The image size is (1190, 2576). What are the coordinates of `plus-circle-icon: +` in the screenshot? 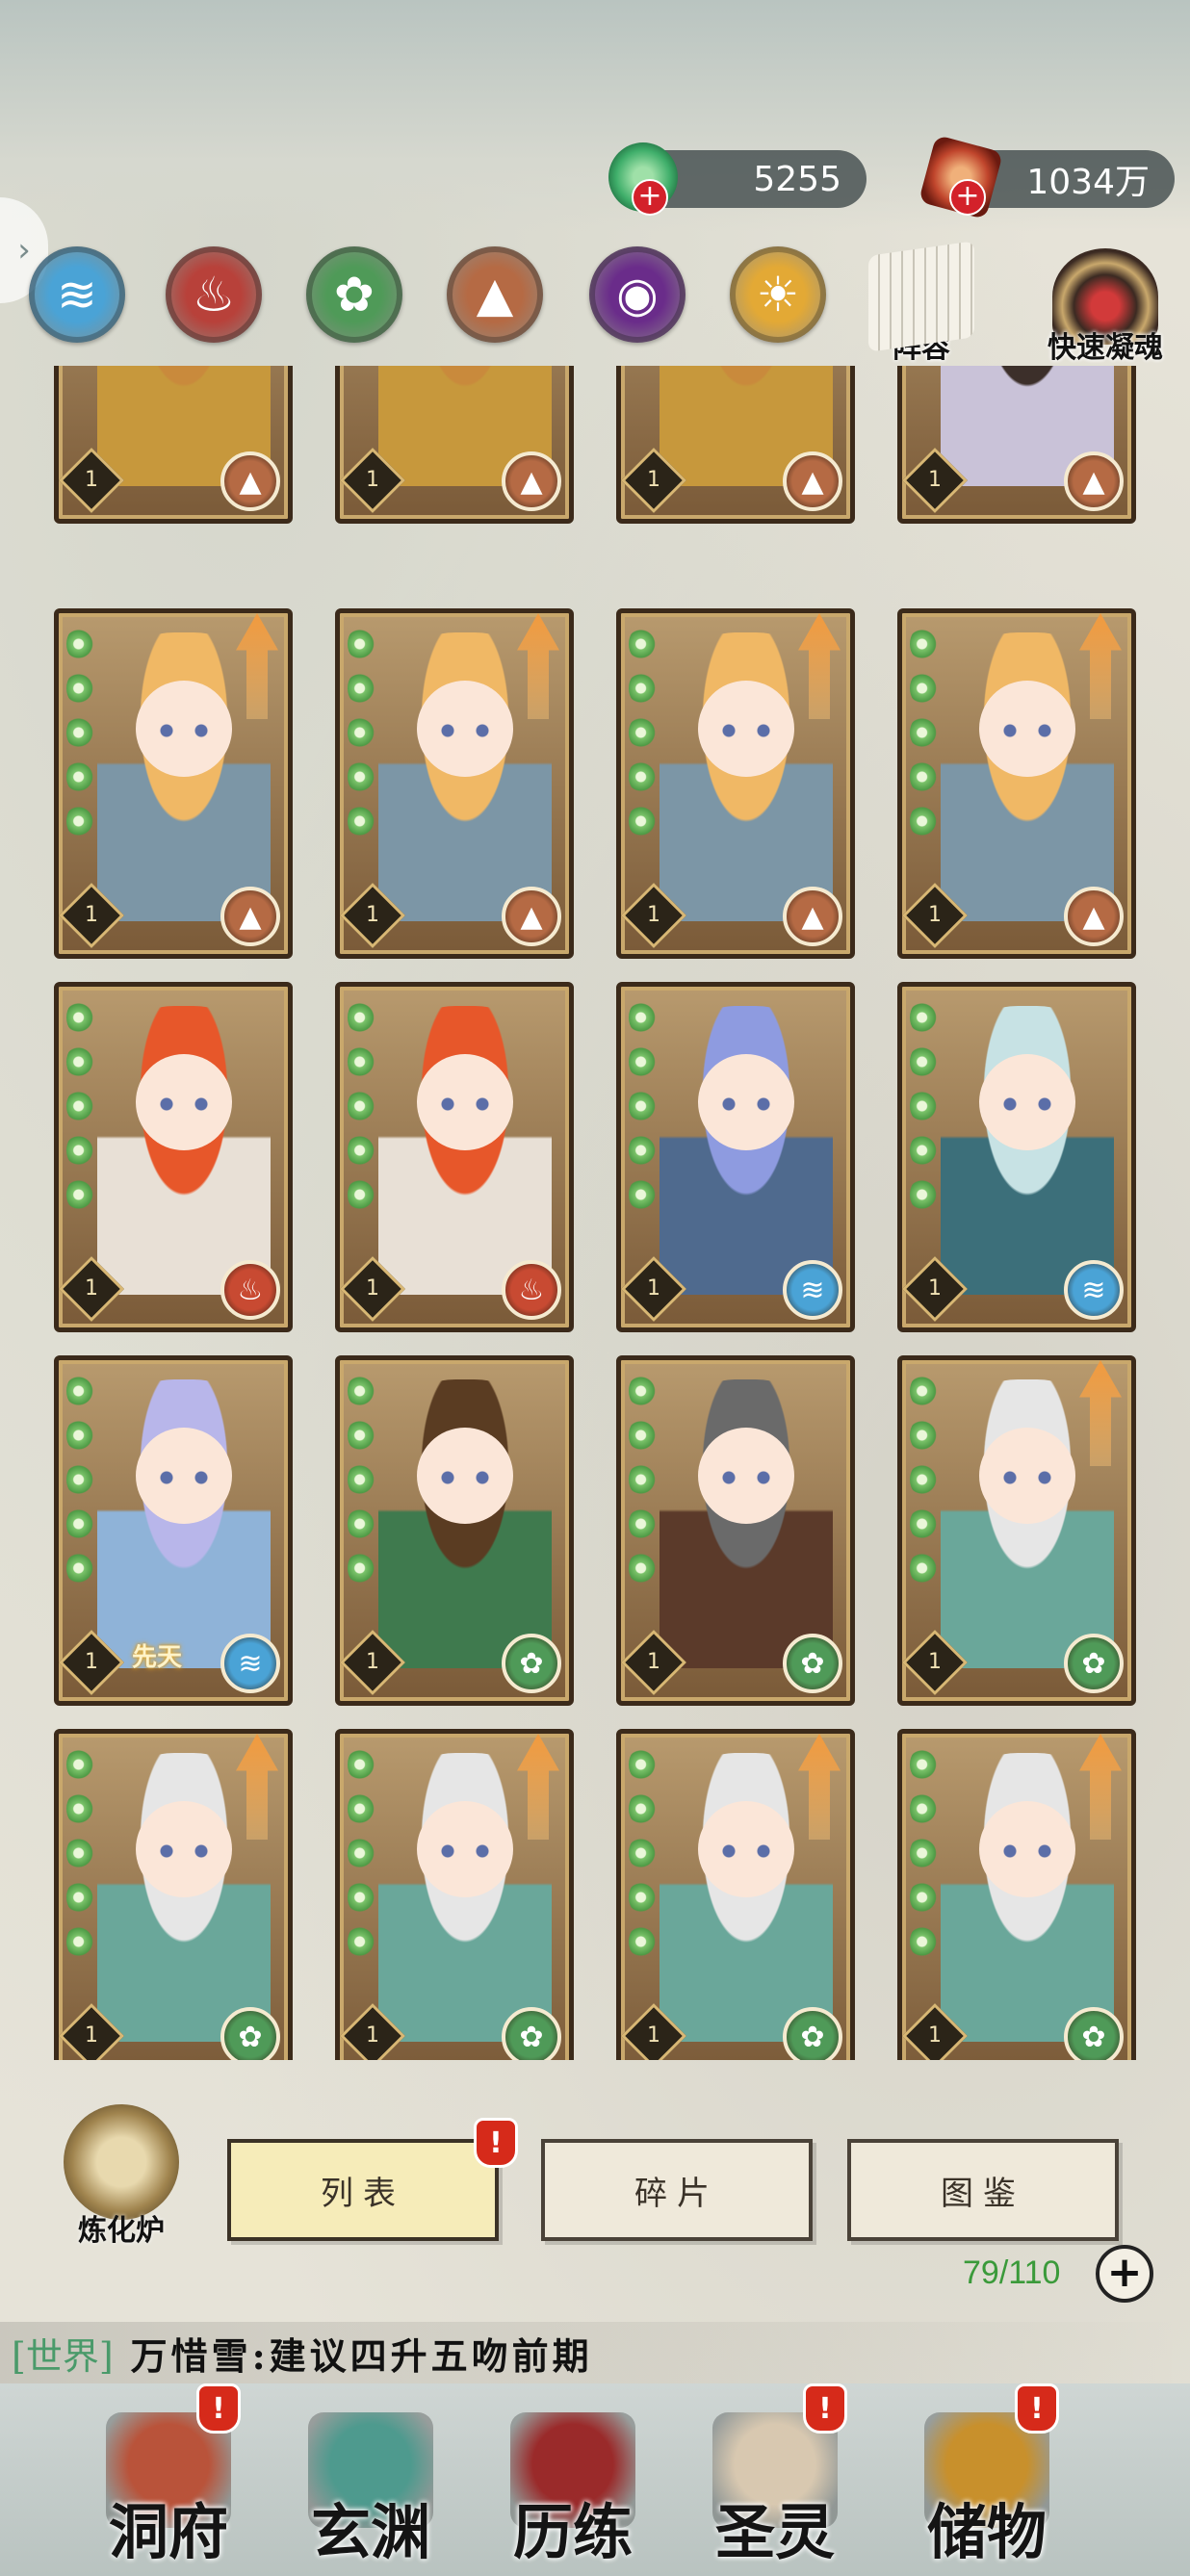 It's located at (1124, 2274).